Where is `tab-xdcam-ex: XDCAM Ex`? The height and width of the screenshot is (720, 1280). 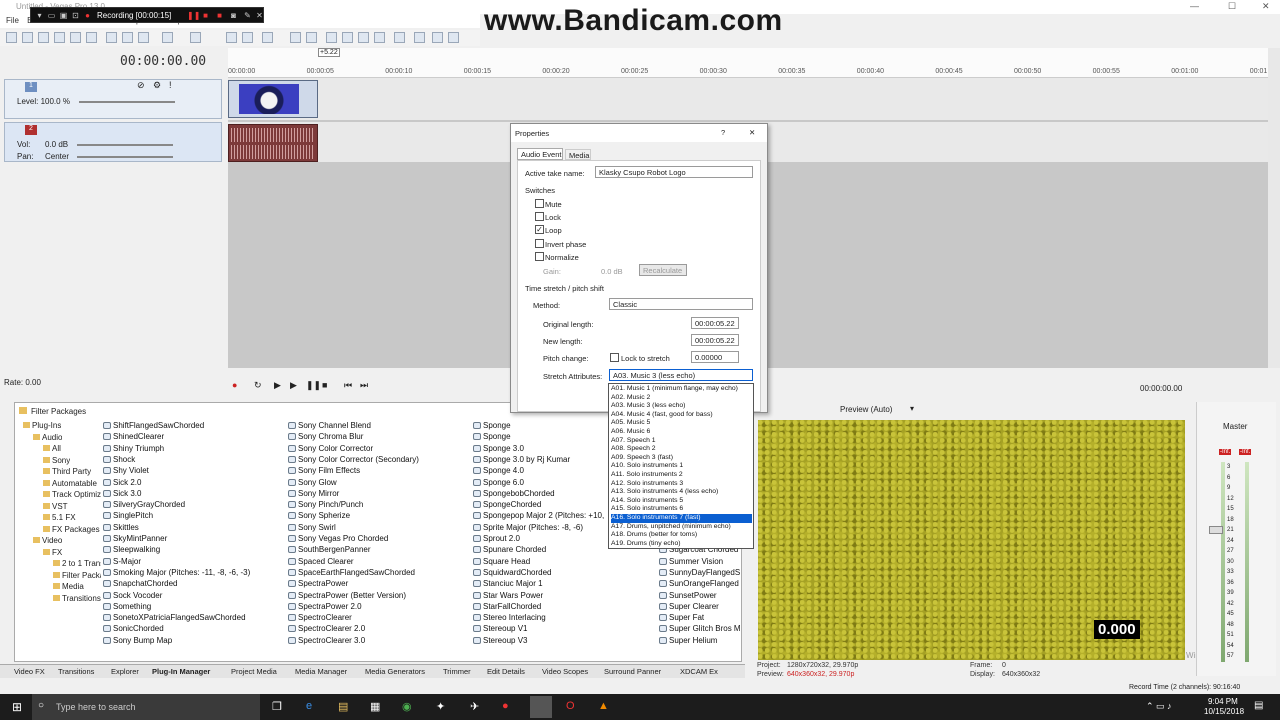 tab-xdcam-ex: XDCAM Ex is located at coordinates (699, 671).